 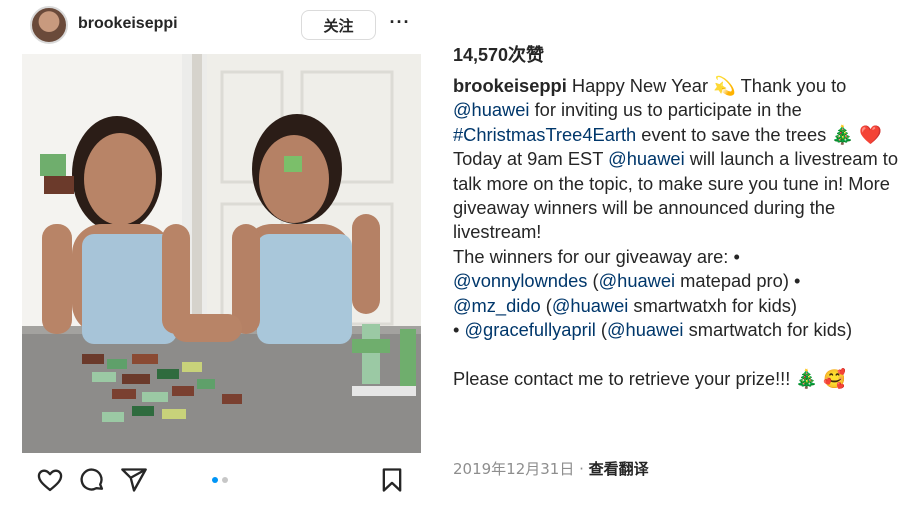 I want to click on comment-button, so click(x=92, y=480).